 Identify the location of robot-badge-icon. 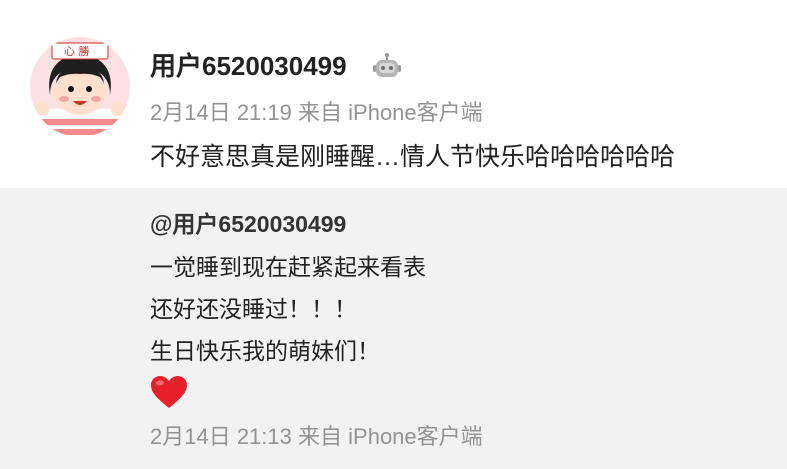
(387, 66).